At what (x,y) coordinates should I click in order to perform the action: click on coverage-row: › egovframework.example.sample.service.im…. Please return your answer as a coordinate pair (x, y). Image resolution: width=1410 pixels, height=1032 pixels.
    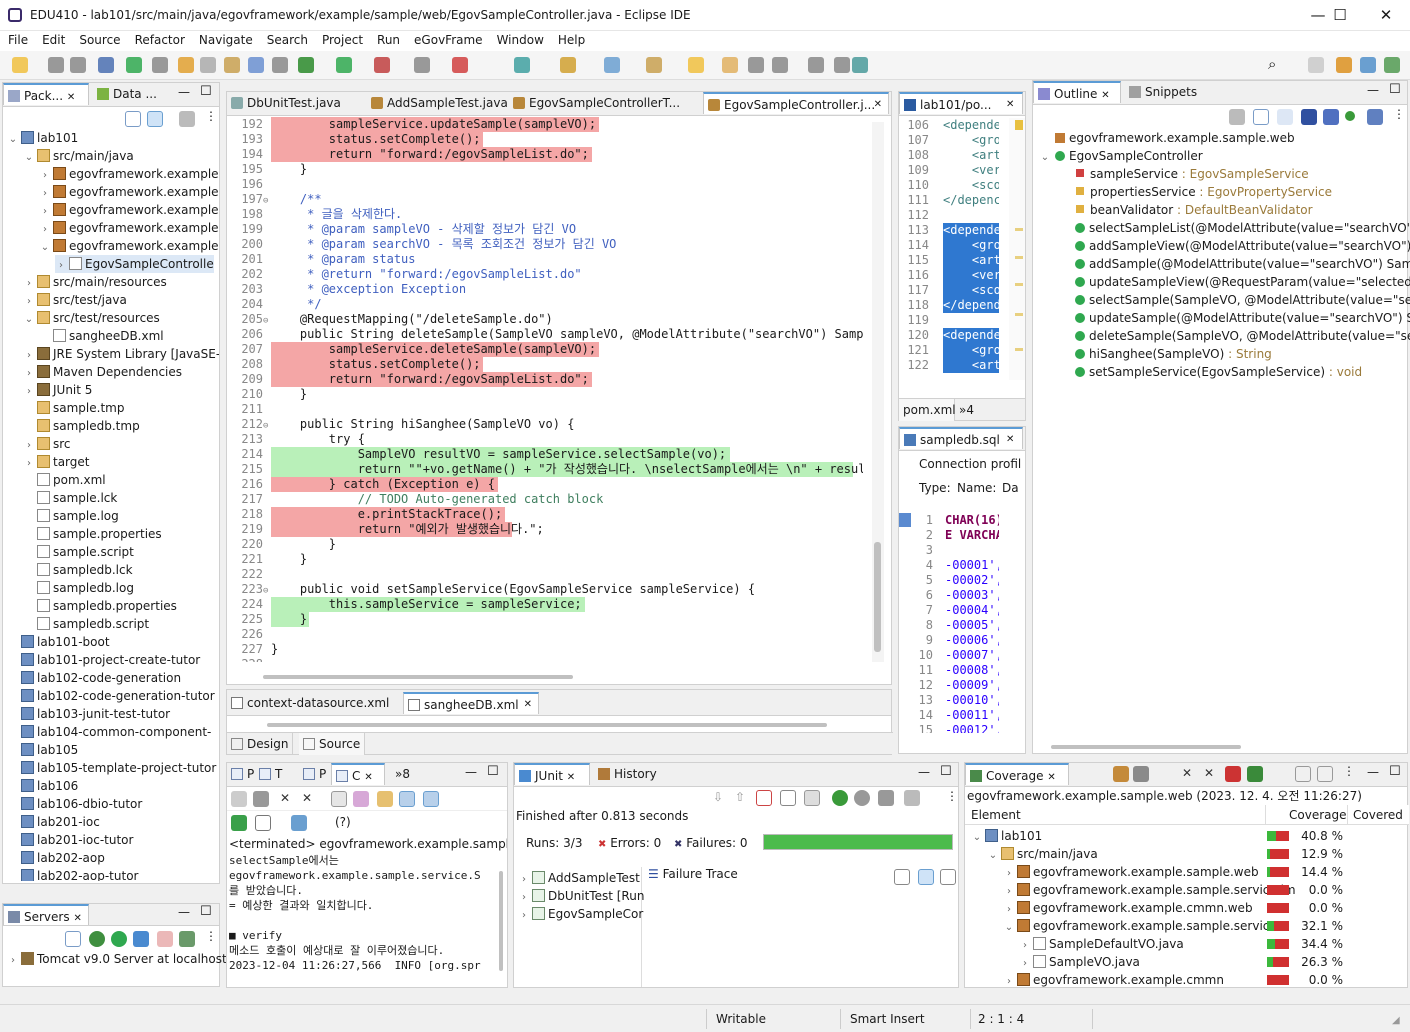
    Looking at the image, I should click on (1187, 890).